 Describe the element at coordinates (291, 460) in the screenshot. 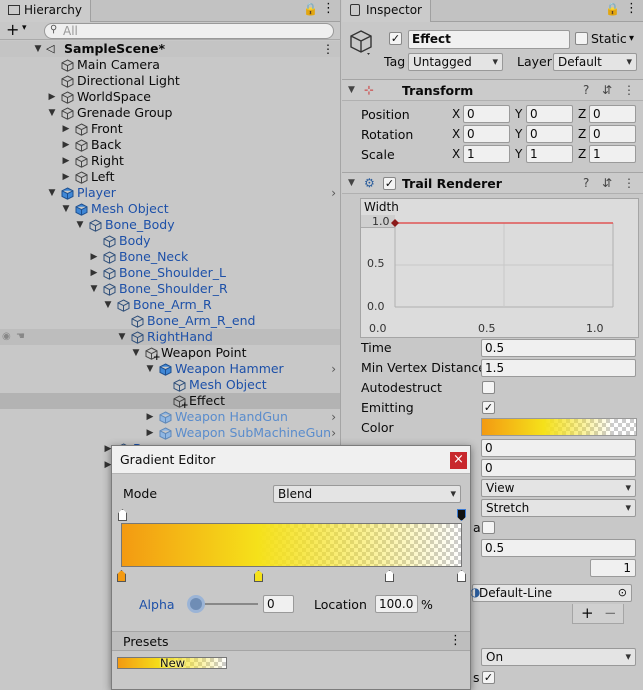

I see `dialog-titlebar: Gradient Editor ×` at that location.